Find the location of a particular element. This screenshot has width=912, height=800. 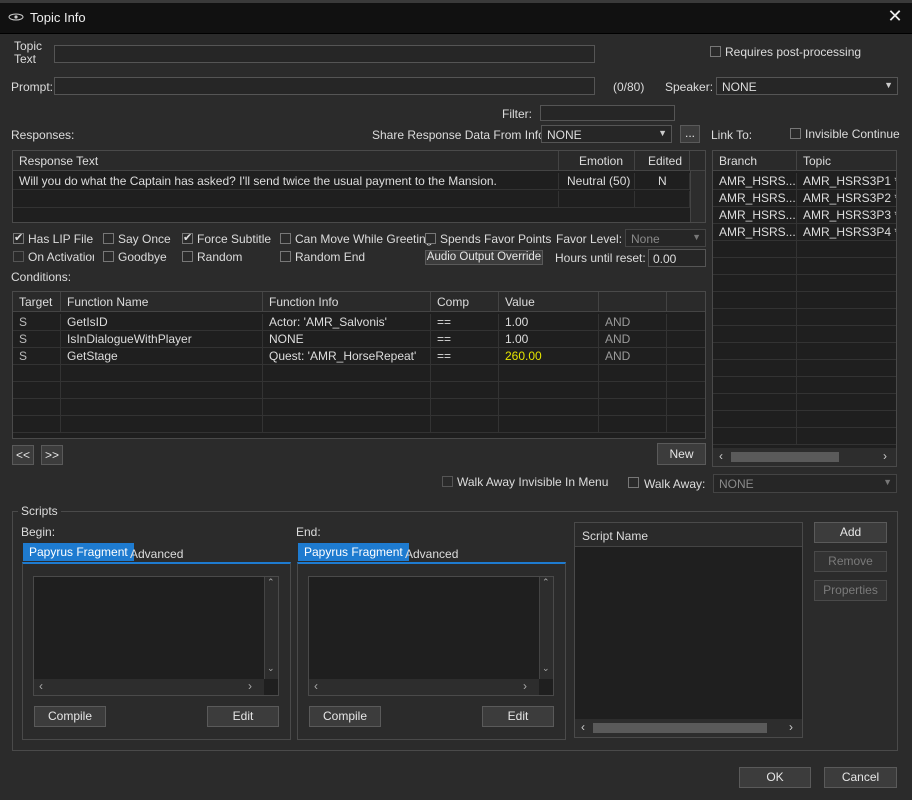

end-fragment-editor: ⌃ ⌄ ‹ › is located at coordinates (431, 636).